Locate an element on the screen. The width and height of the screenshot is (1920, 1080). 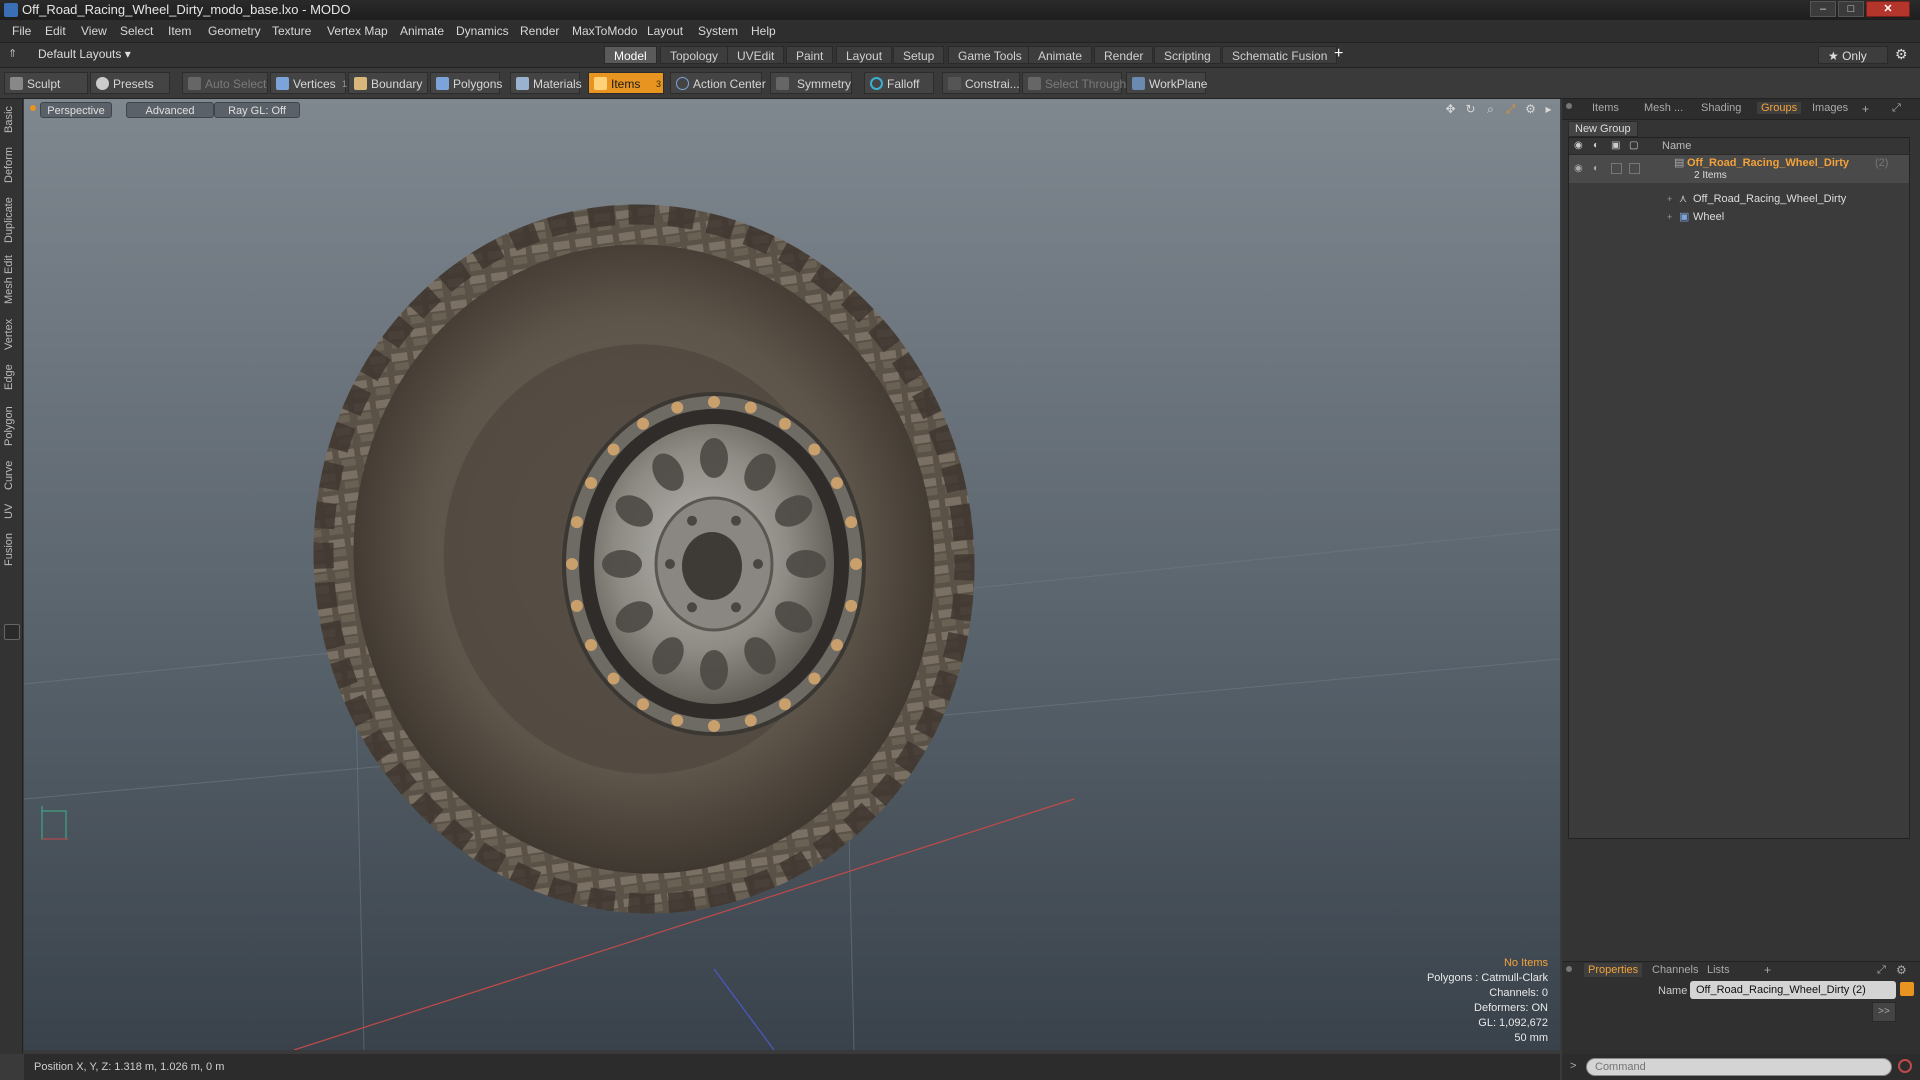
vtab-mesh-edit: Mesh Edit is located at coordinates (11, 280).